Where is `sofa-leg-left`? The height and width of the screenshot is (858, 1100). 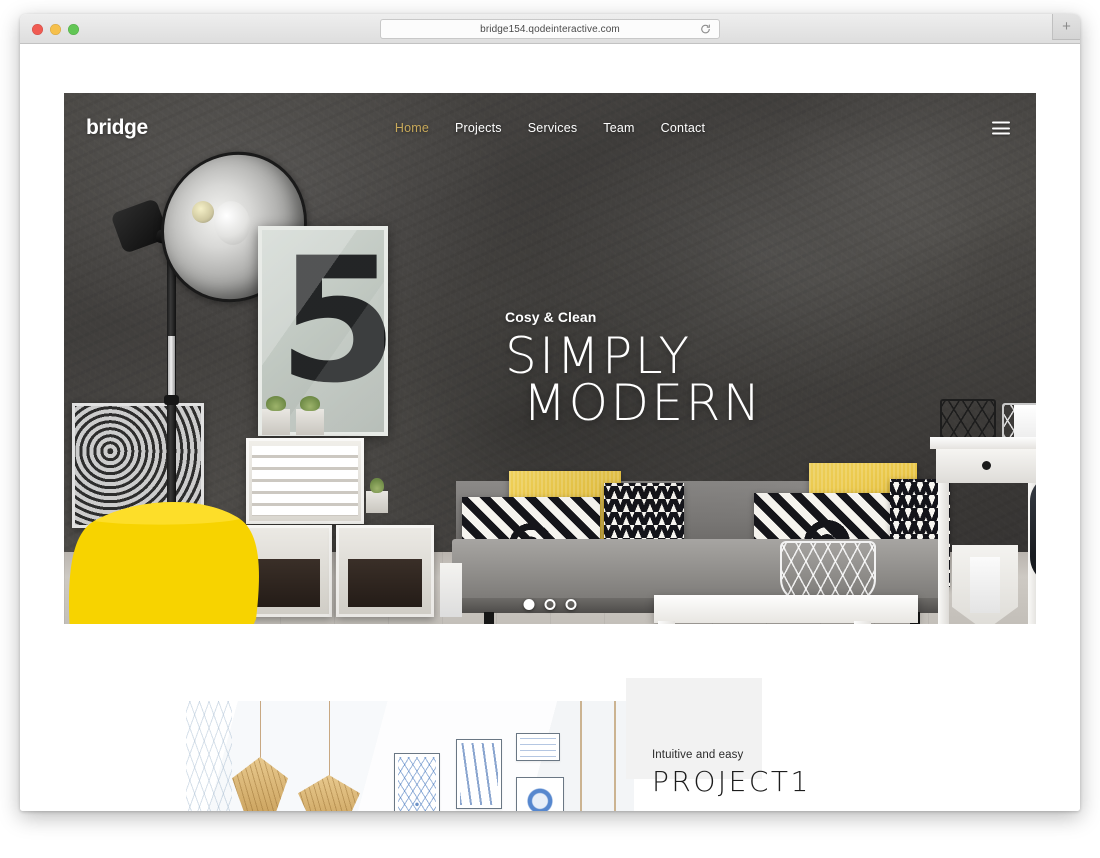
sofa-leg-left is located at coordinates (489, 618).